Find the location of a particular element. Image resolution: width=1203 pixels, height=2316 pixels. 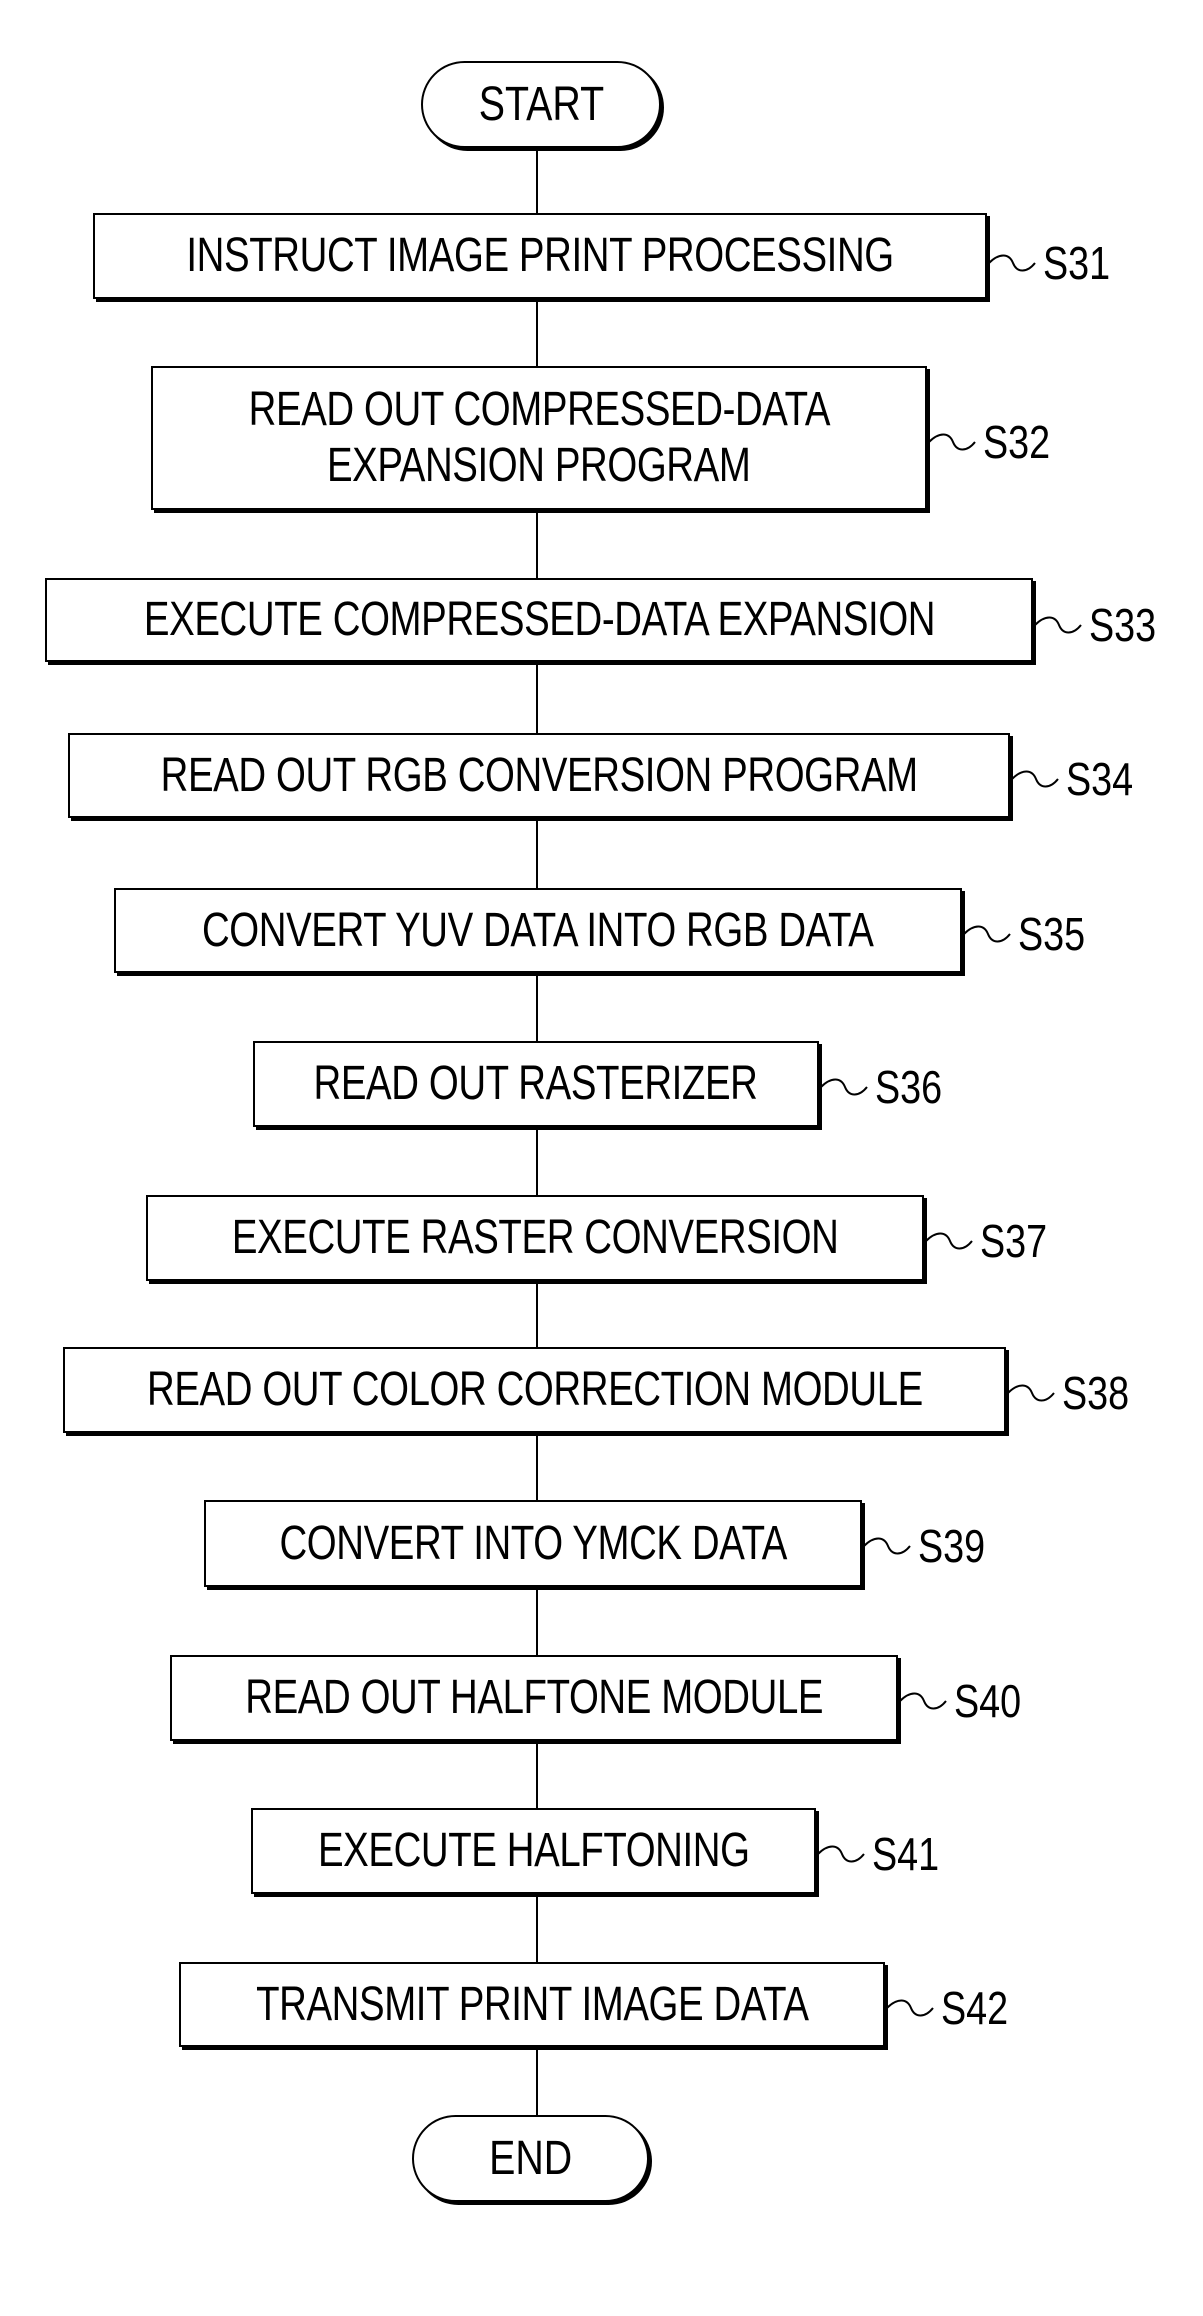

step-text: READ OUT HALFTONE MODULE is located at coordinates (534, 1697).